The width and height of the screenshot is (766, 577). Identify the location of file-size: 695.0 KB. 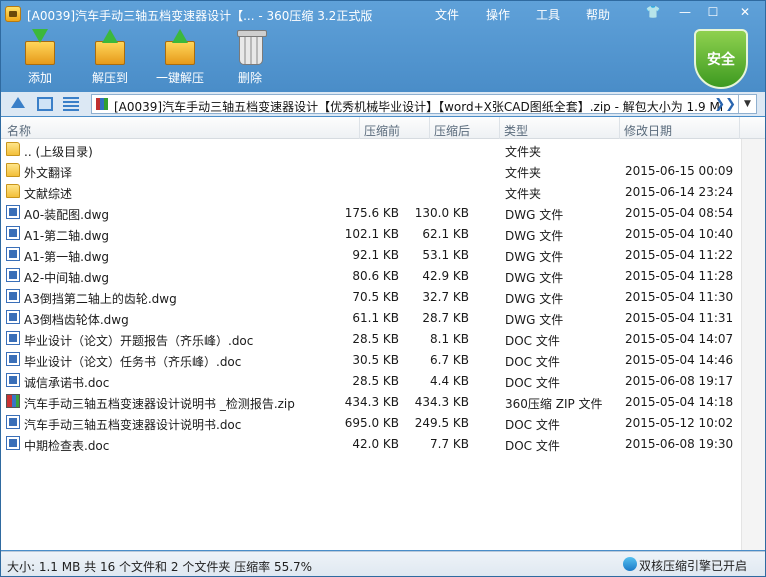
(371, 423).